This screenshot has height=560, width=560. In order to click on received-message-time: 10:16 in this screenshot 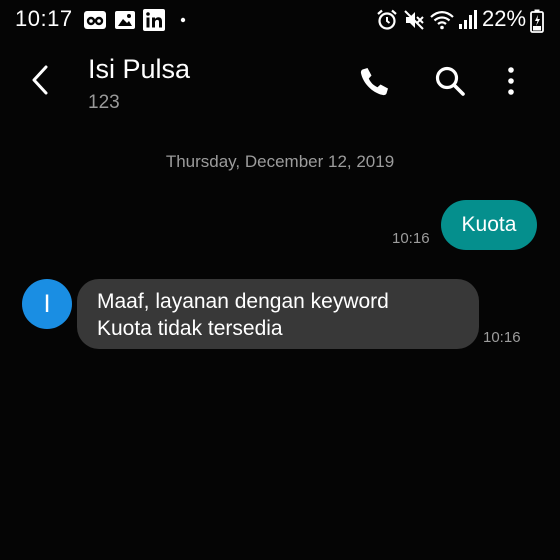, I will do `click(502, 337)`.